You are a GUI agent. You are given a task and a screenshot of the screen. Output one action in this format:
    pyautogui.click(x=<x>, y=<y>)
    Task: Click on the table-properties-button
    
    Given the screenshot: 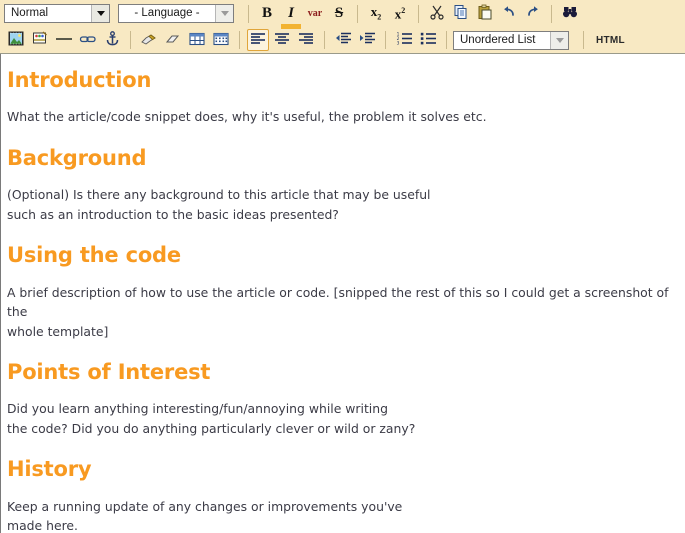 What is the action you would take?
    pyautogui.click(x=221, y=40)
    